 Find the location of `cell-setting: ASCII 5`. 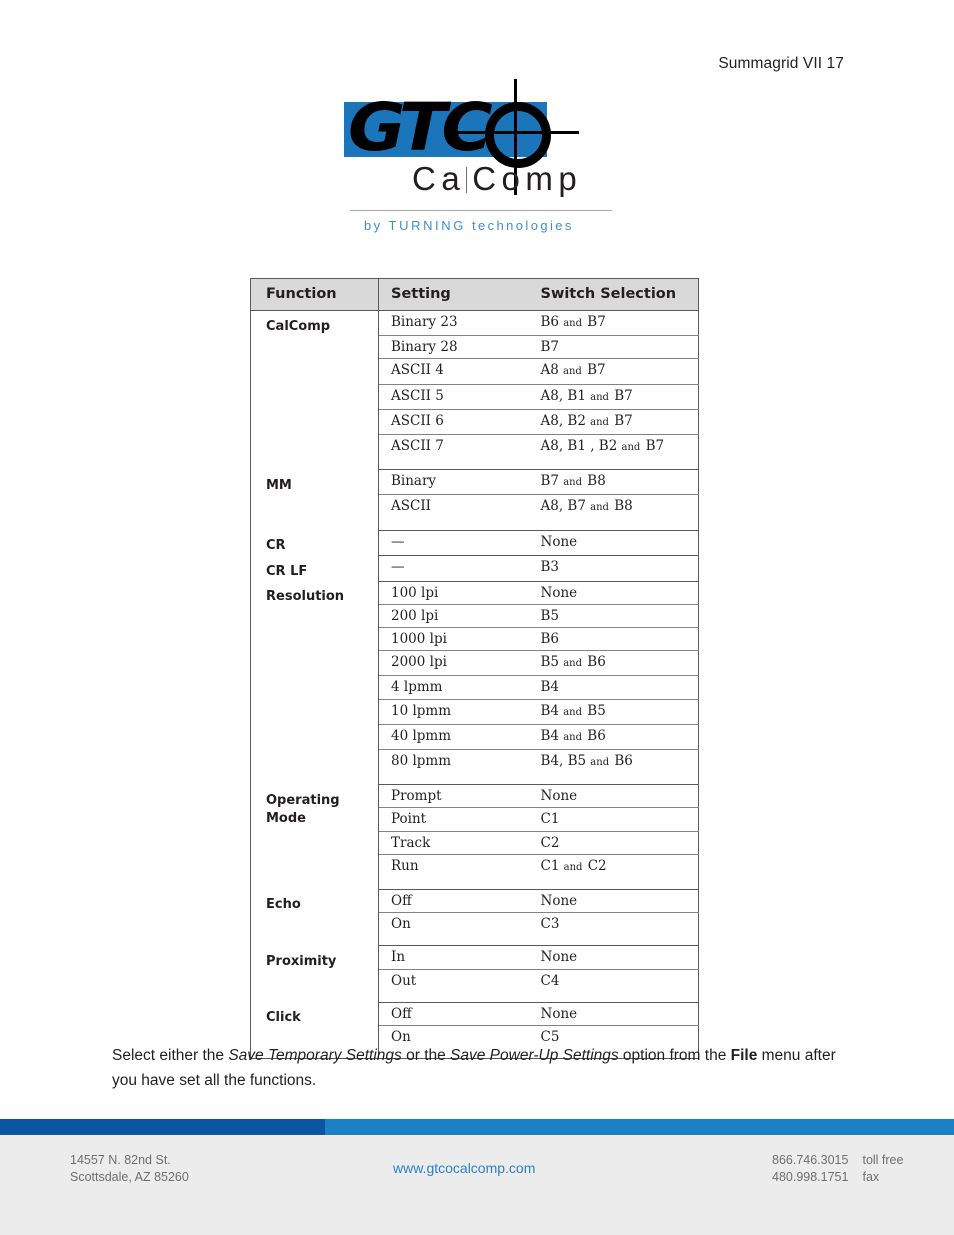

cell-setting: ASCII 5 is located at coordinates (453, 397).